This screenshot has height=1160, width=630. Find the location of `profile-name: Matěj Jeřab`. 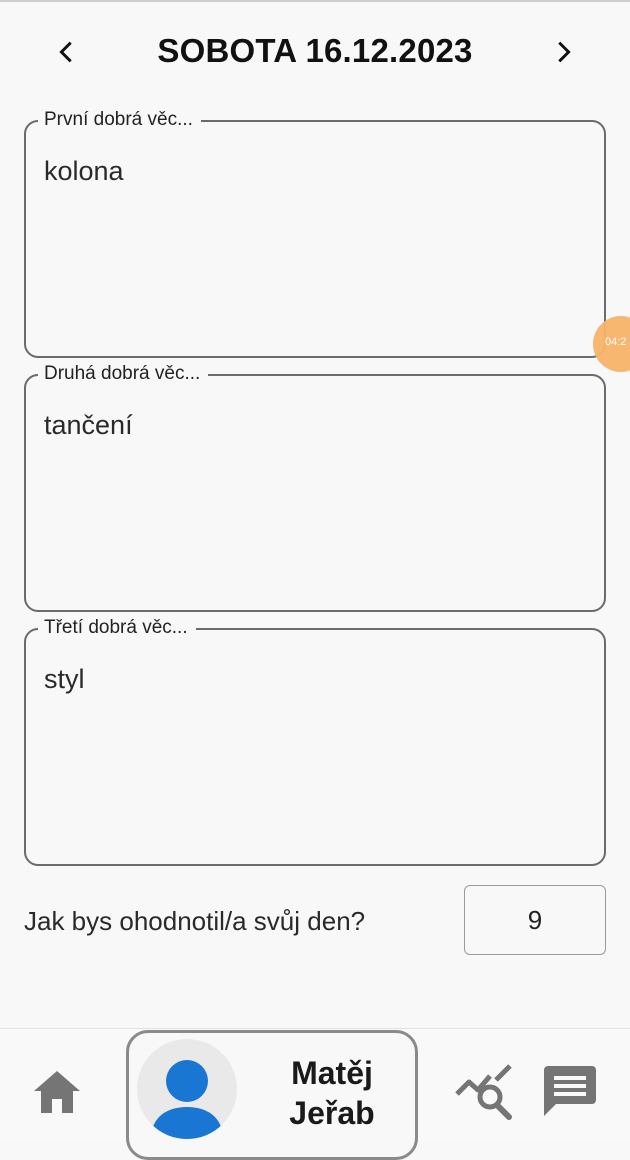

profile-name: Matěj Jeřab is located at coordinates (332, 1093).